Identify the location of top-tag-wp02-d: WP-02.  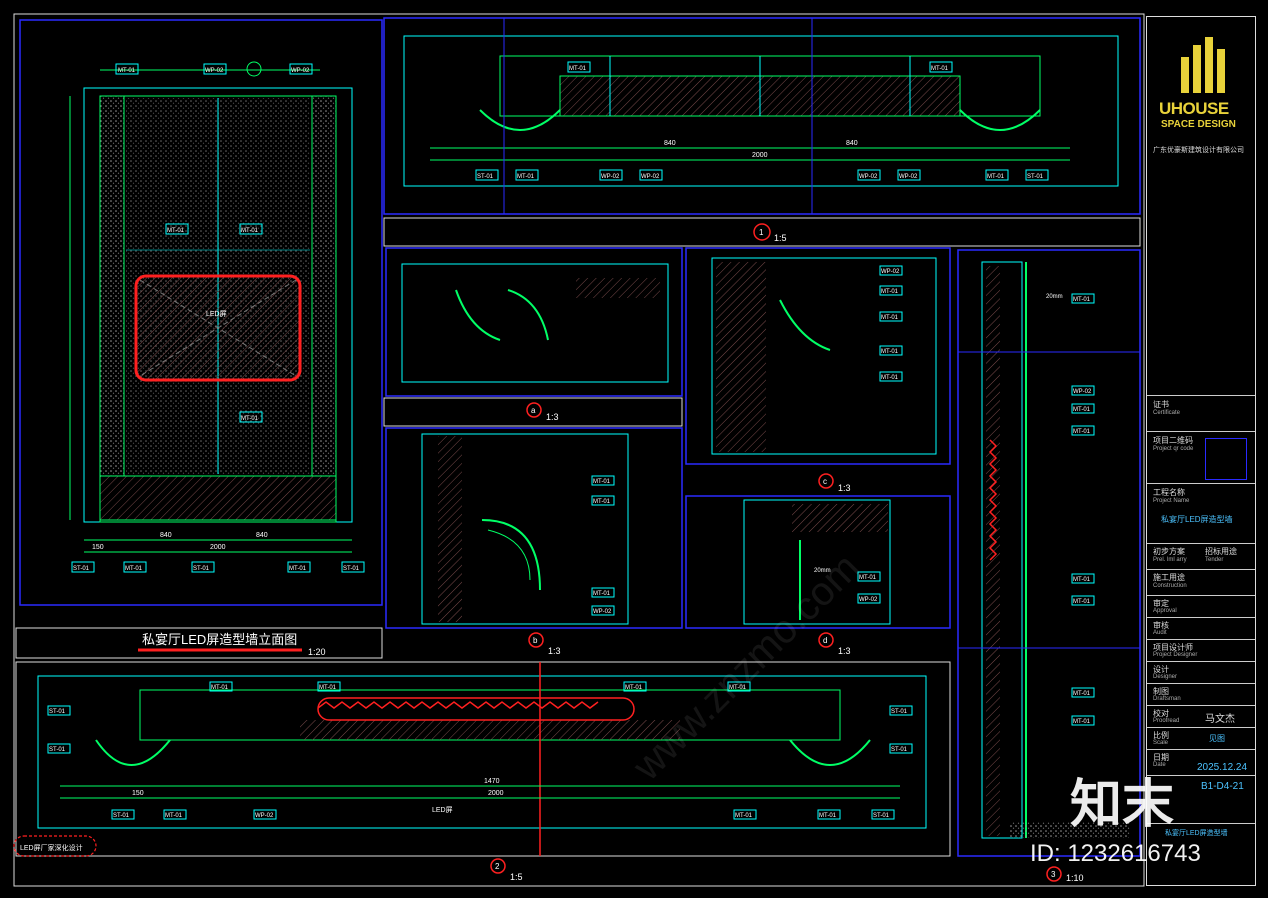
(908, 177).